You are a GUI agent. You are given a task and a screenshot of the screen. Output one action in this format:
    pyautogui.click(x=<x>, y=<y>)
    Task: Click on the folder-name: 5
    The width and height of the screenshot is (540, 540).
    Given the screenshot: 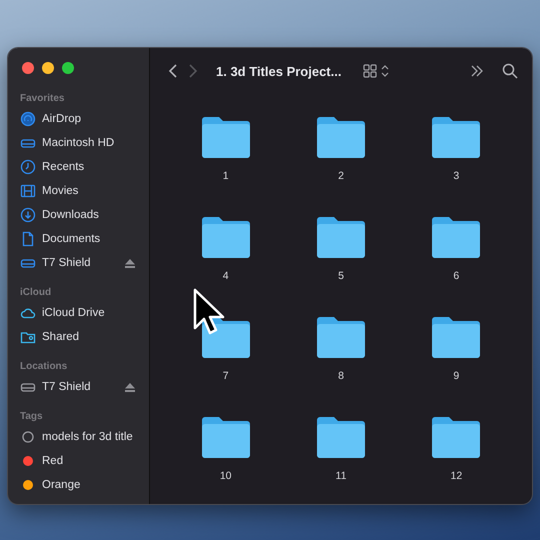 What is the action you would take?
    pyautogui.click(x=341, y=276)
    